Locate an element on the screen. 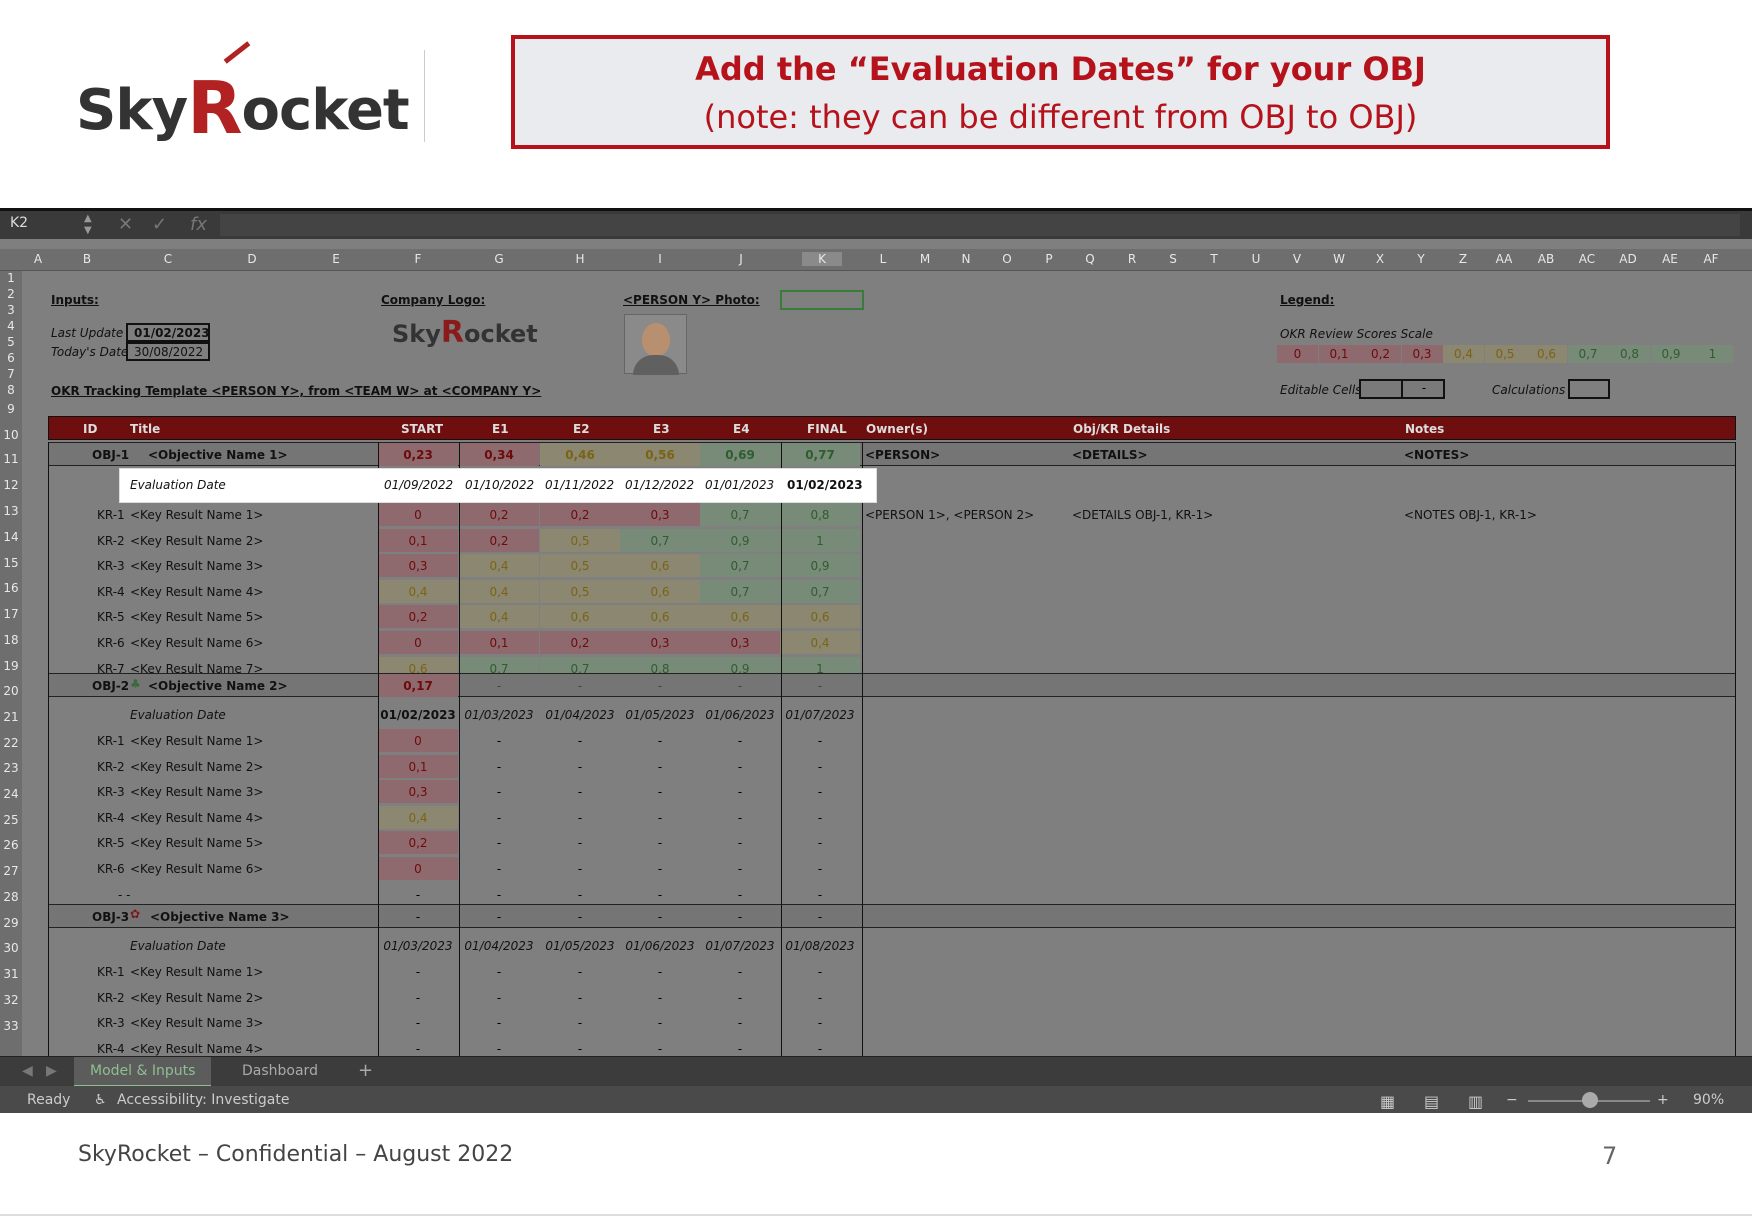 The width and height of the screenshot is (1752, 1218). row-header-12: 12 is located at coordinates (11, 485).